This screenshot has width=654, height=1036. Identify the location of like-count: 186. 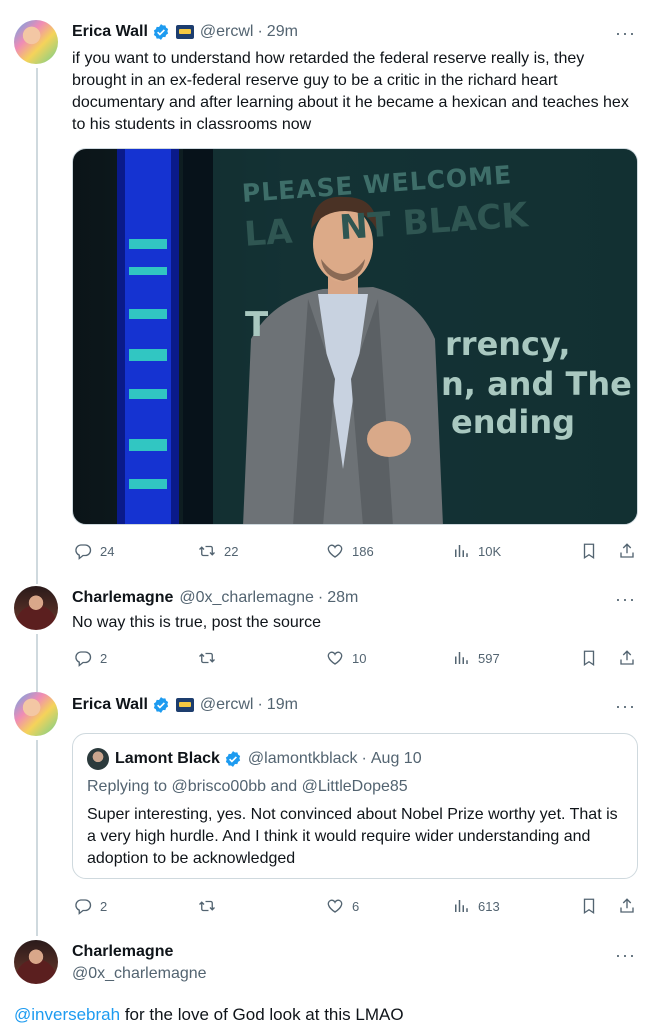
(363, 551).